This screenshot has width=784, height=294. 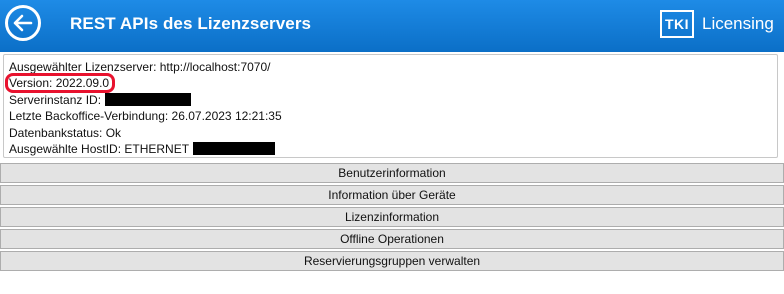 I want to click on back-button, so click(x=23, y=23).